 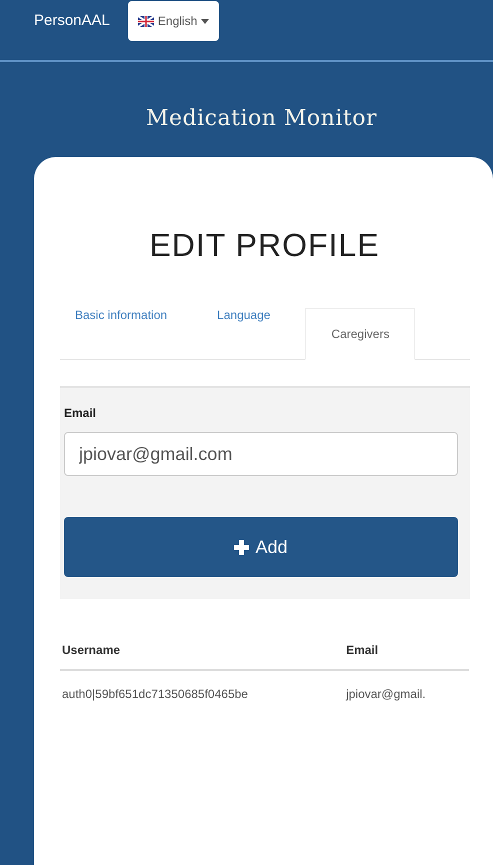 I want to click on profile-tab: Caregivers, so click(x=360, y=334).